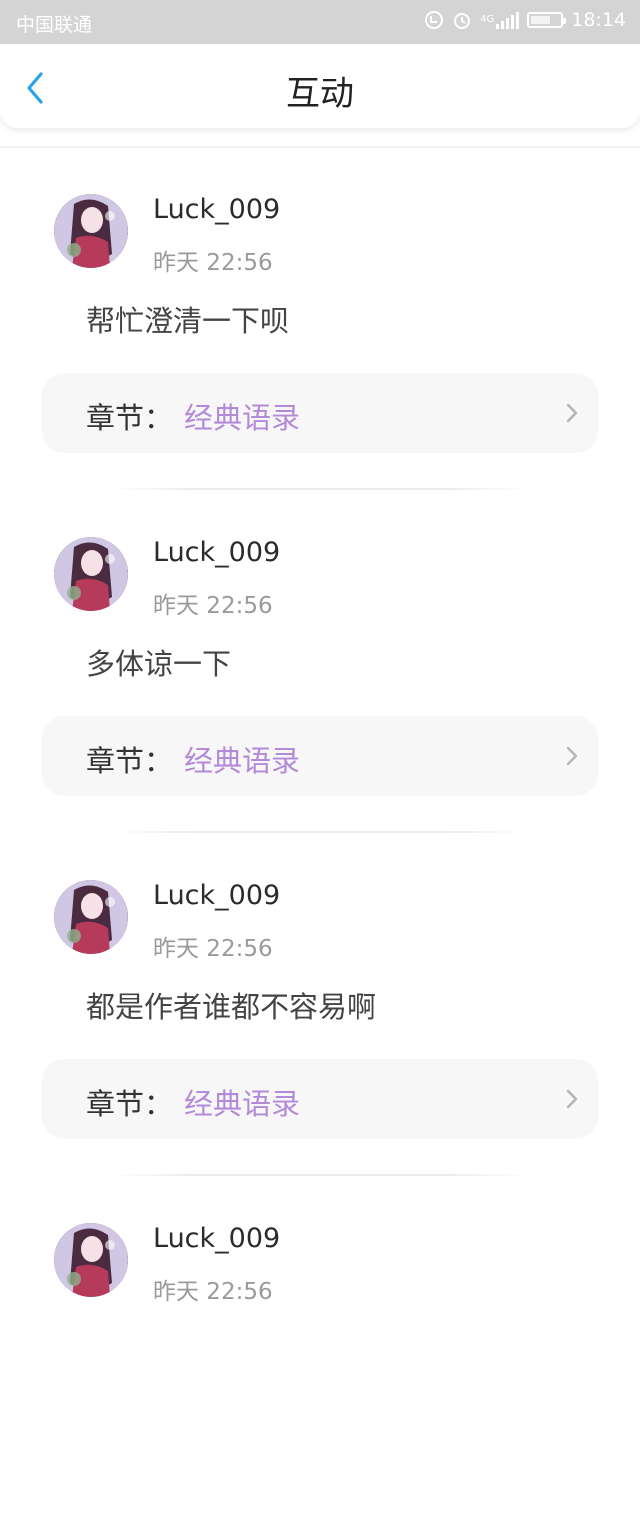 This screenshot has height=1520, width=640. Describe the element at coordinates (434, 20) in the screenshot. I see `data-saver-icon` at that location.